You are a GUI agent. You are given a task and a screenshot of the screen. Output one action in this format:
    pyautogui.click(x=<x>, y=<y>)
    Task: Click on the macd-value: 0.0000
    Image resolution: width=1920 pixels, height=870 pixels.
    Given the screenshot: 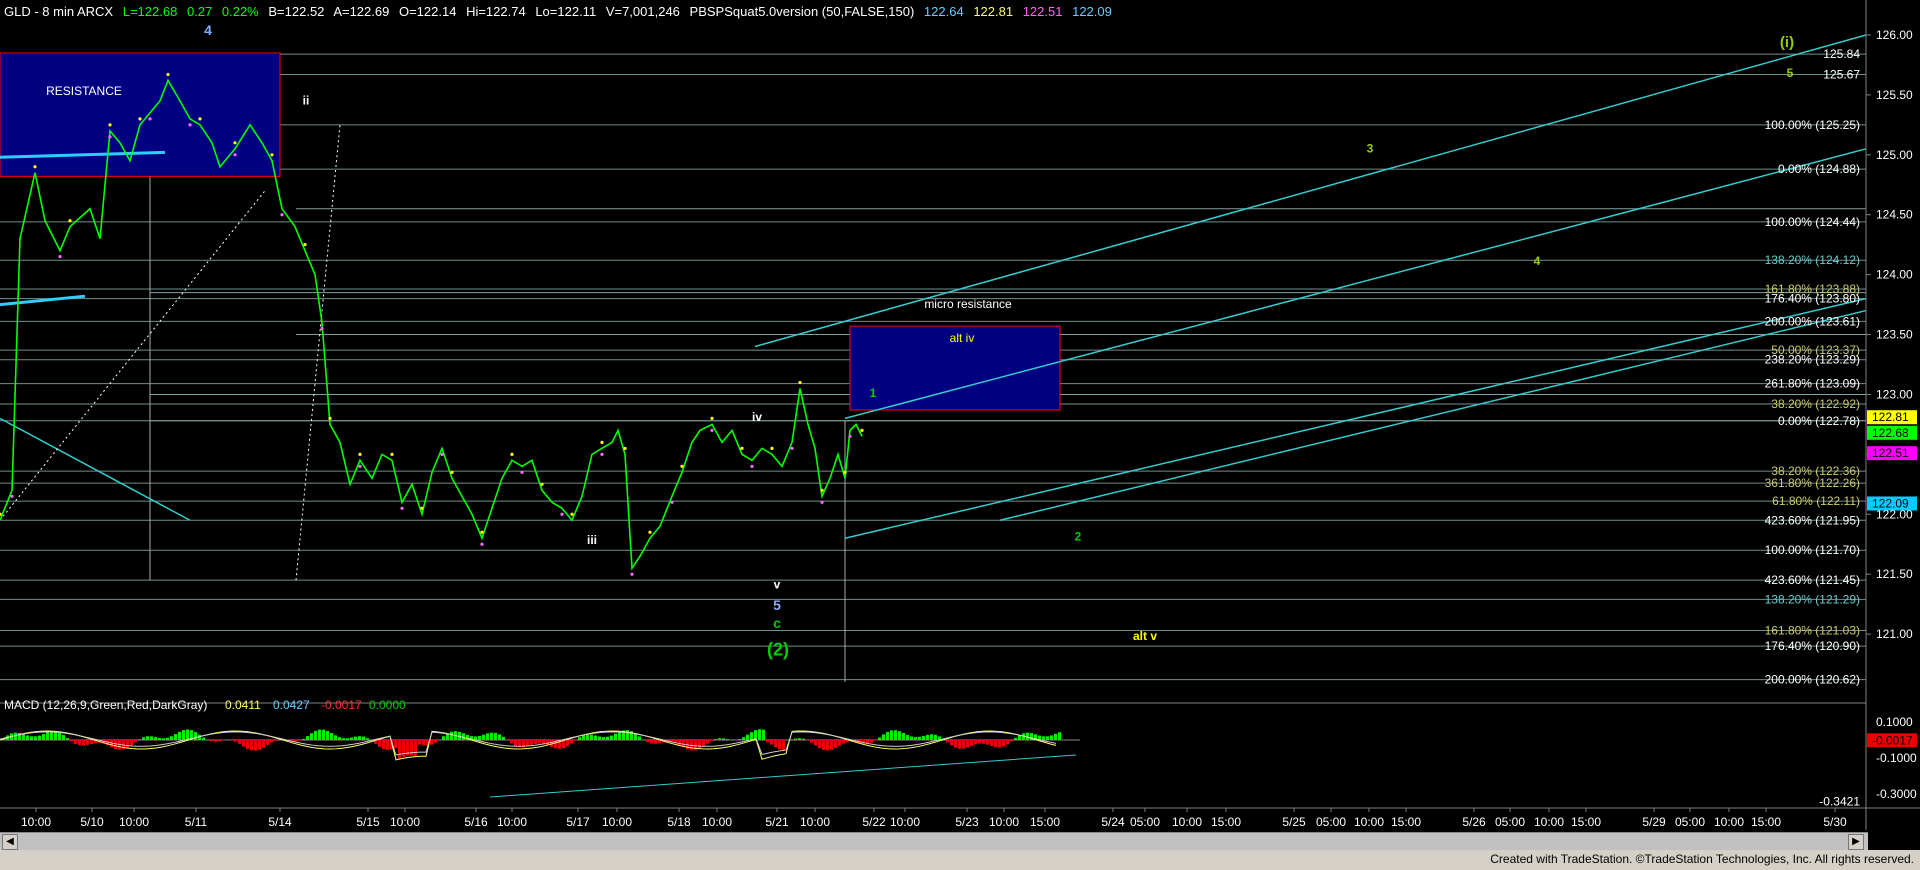 What is the action you would take?
    pyautogui.click(x=387, y=705)
    